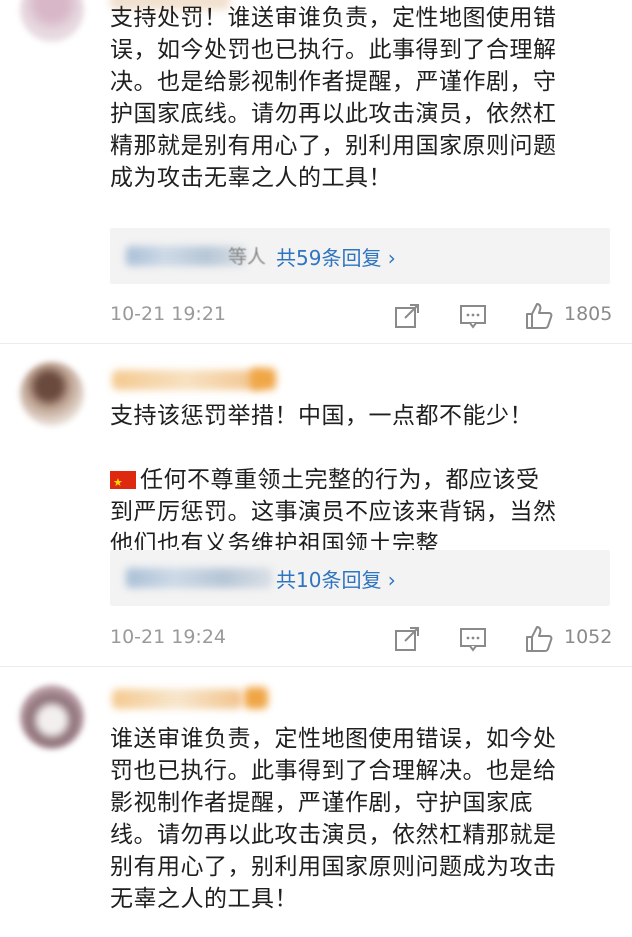  What do you see at coordinates (588, 637) in the screenshot?
I see `like-count: 1052` at bounding box center [588, 637].